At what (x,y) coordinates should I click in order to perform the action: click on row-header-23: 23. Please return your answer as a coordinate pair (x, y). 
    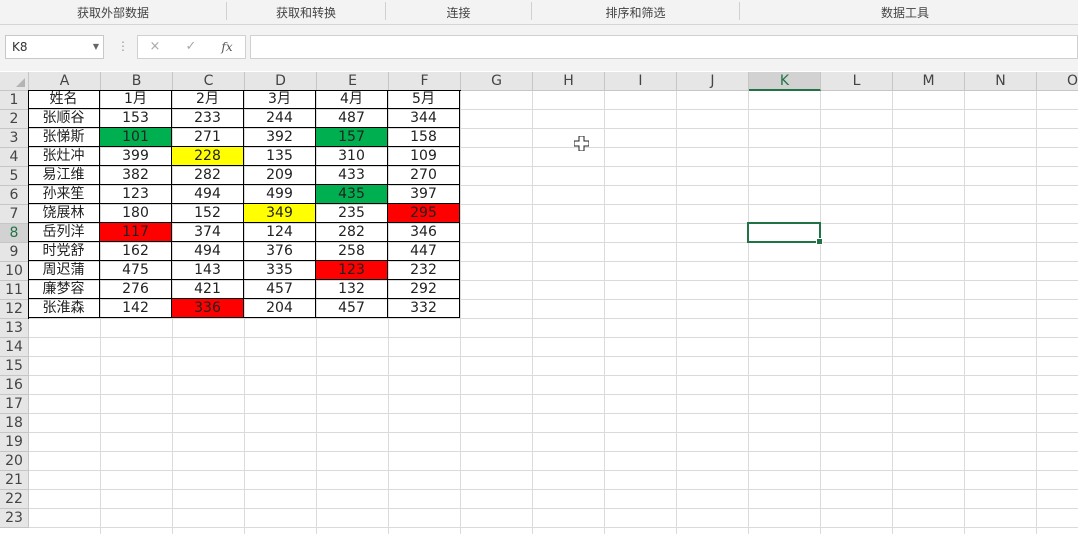
    Looking at the image, I should click on (14, 518).